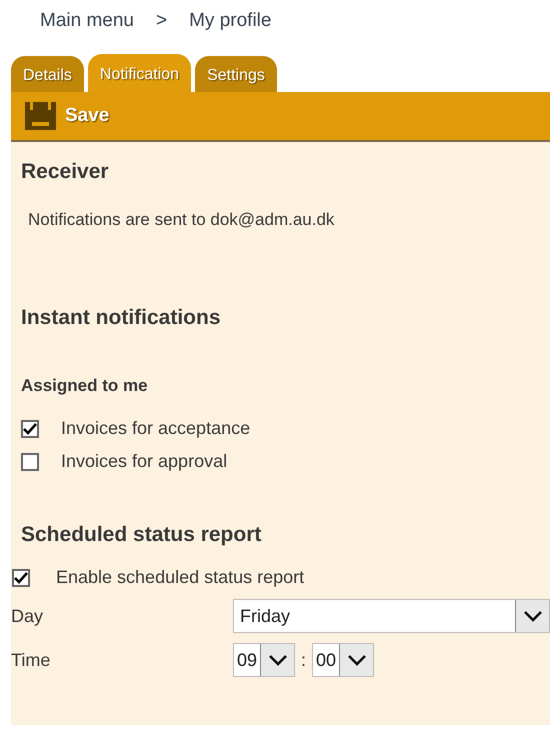 This screenshot has height=733, width=550. I want to click on hour-select: 09, so click(264, 660).